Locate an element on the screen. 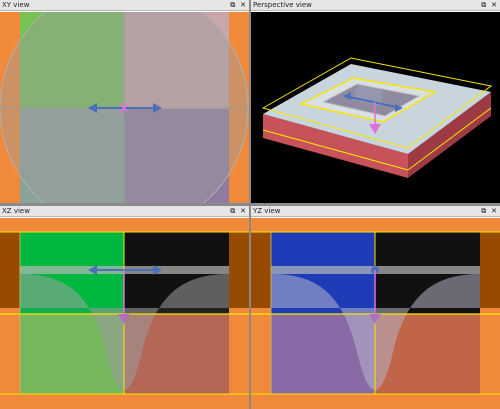 Image resolution: width=500 pixels, height=409 pixels. perspective-view-title: Perspective view is located at coordinates (282, 5).